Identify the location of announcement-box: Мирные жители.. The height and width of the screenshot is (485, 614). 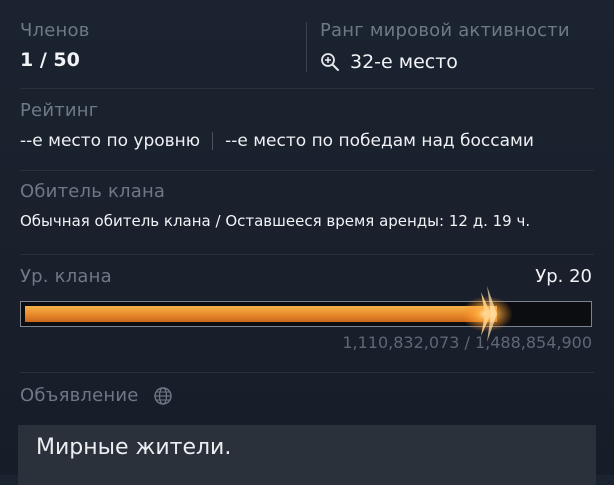
(307, 455).